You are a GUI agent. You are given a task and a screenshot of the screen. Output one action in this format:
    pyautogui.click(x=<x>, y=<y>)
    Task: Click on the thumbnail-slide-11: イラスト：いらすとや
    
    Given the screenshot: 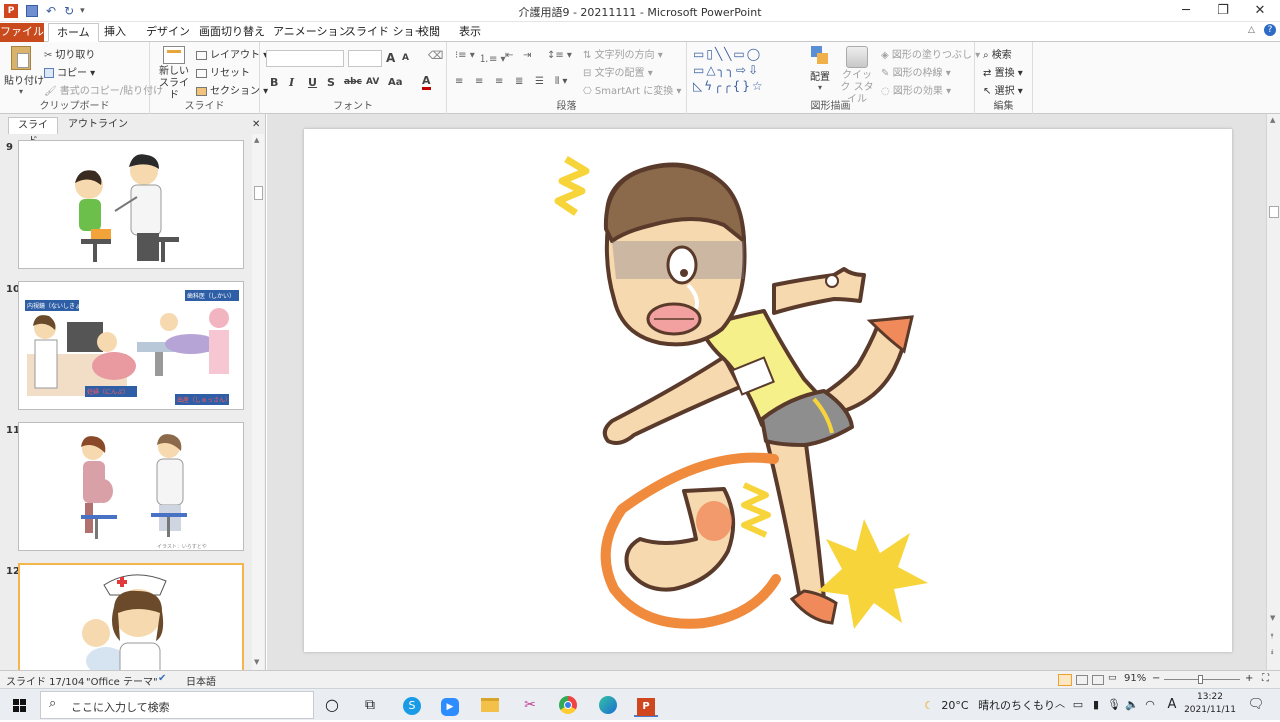 What is the action you would take?
    pyautogui.click(x=131, y=486)
    